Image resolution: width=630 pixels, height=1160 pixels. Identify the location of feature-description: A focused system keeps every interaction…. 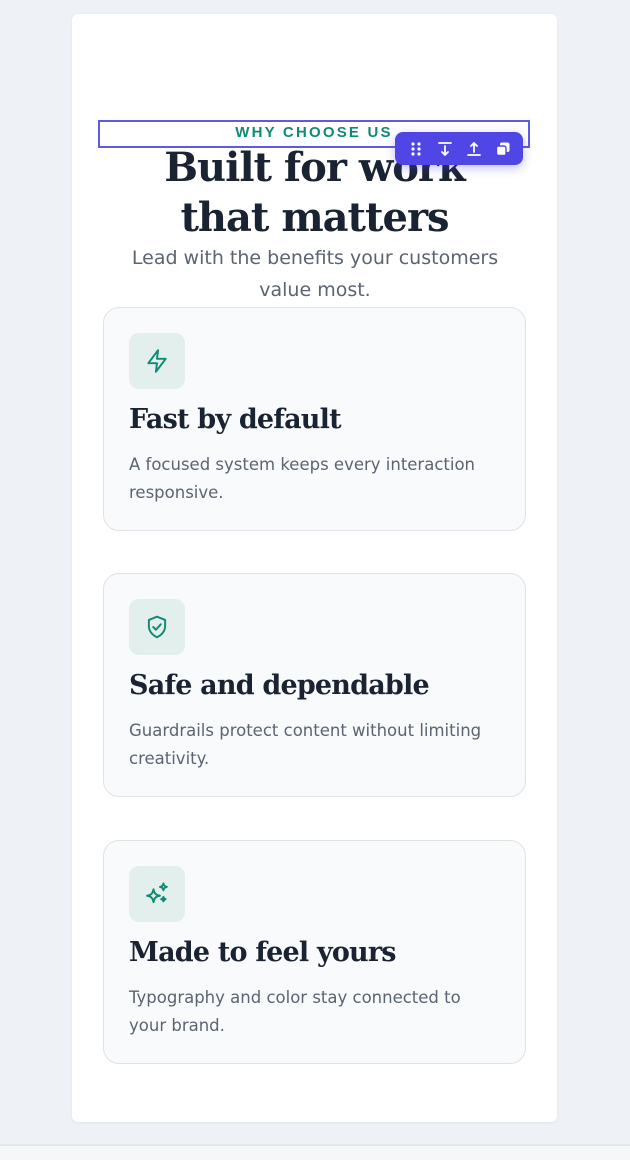
(302, 478).